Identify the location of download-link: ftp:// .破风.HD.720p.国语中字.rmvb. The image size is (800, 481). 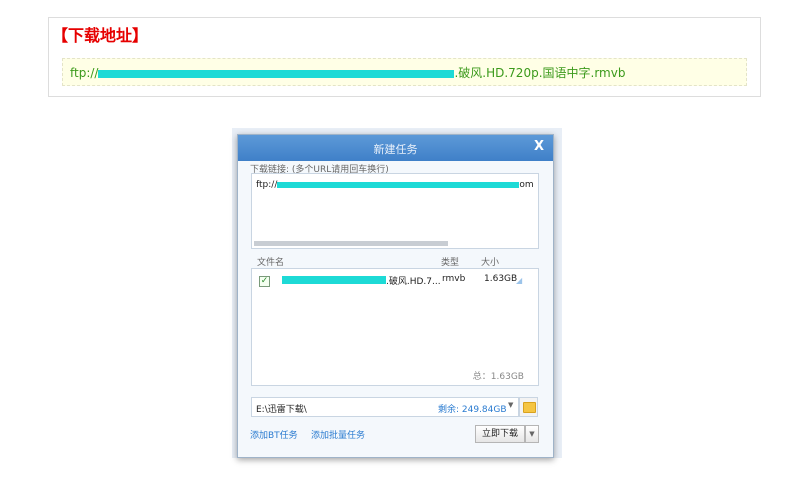
(347, 72).